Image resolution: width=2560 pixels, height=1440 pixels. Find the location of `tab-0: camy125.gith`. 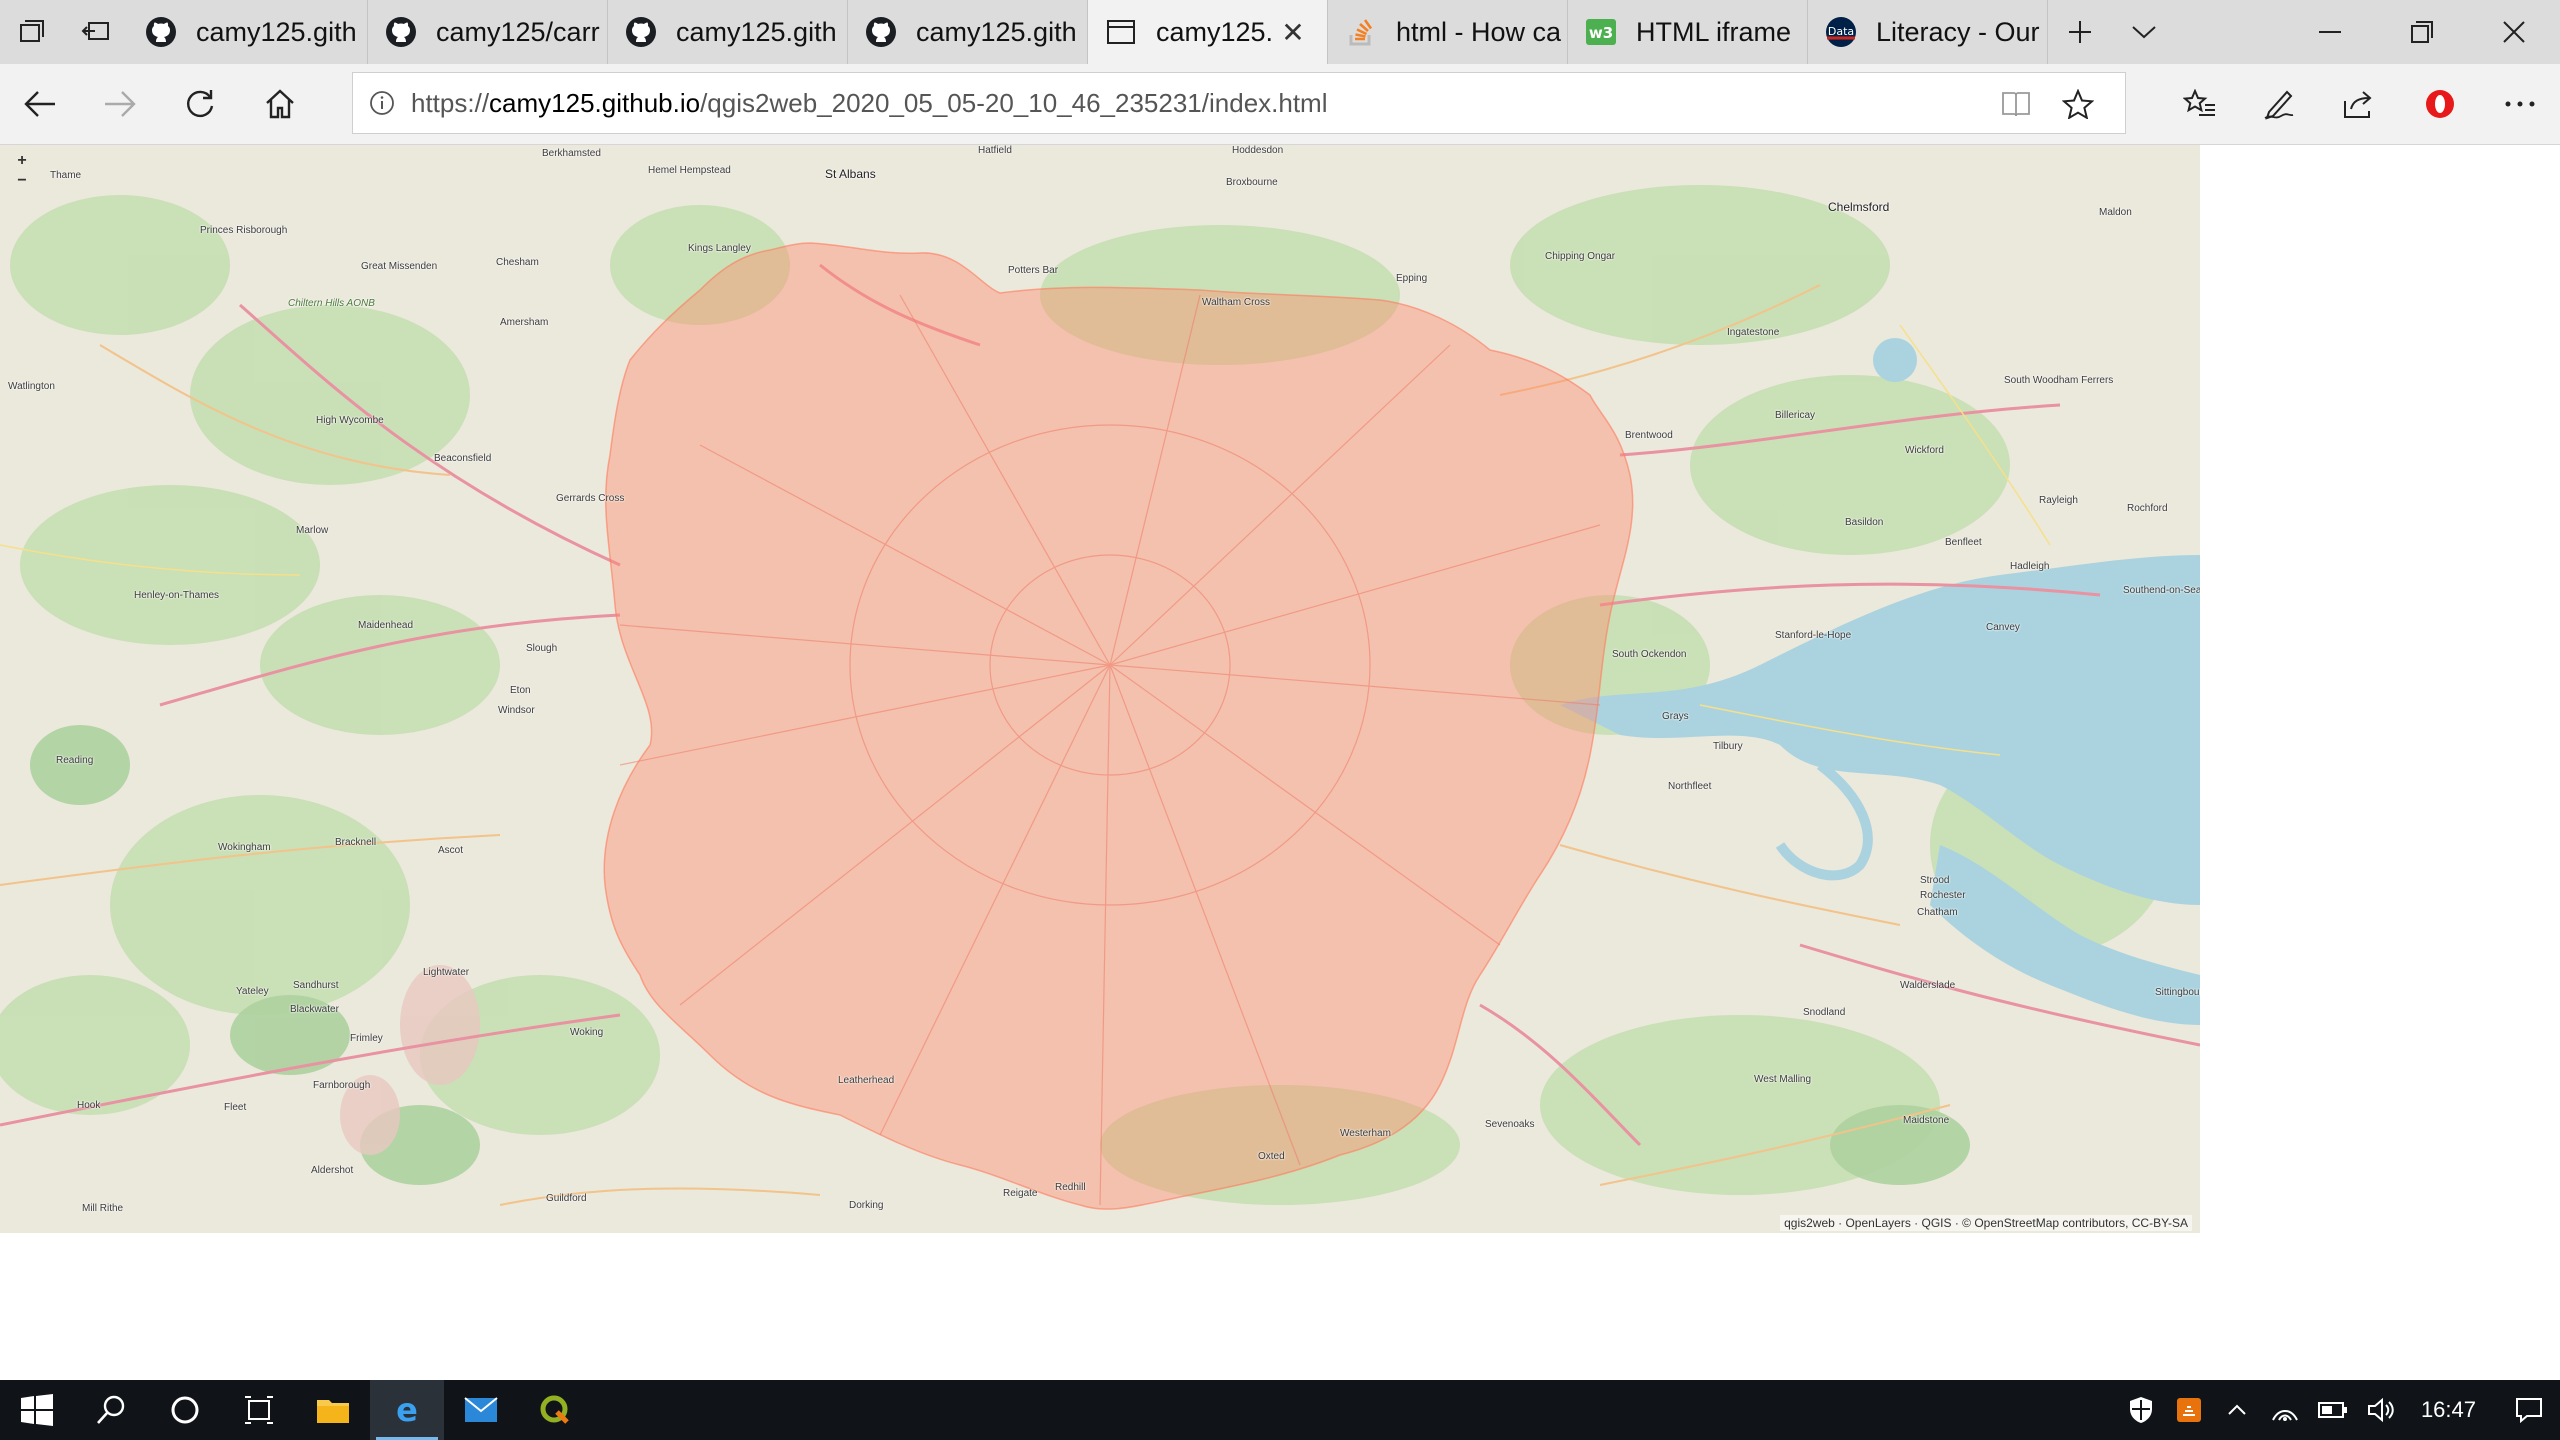

tab-0: camy125.gith is located at coordinates (248, 32).